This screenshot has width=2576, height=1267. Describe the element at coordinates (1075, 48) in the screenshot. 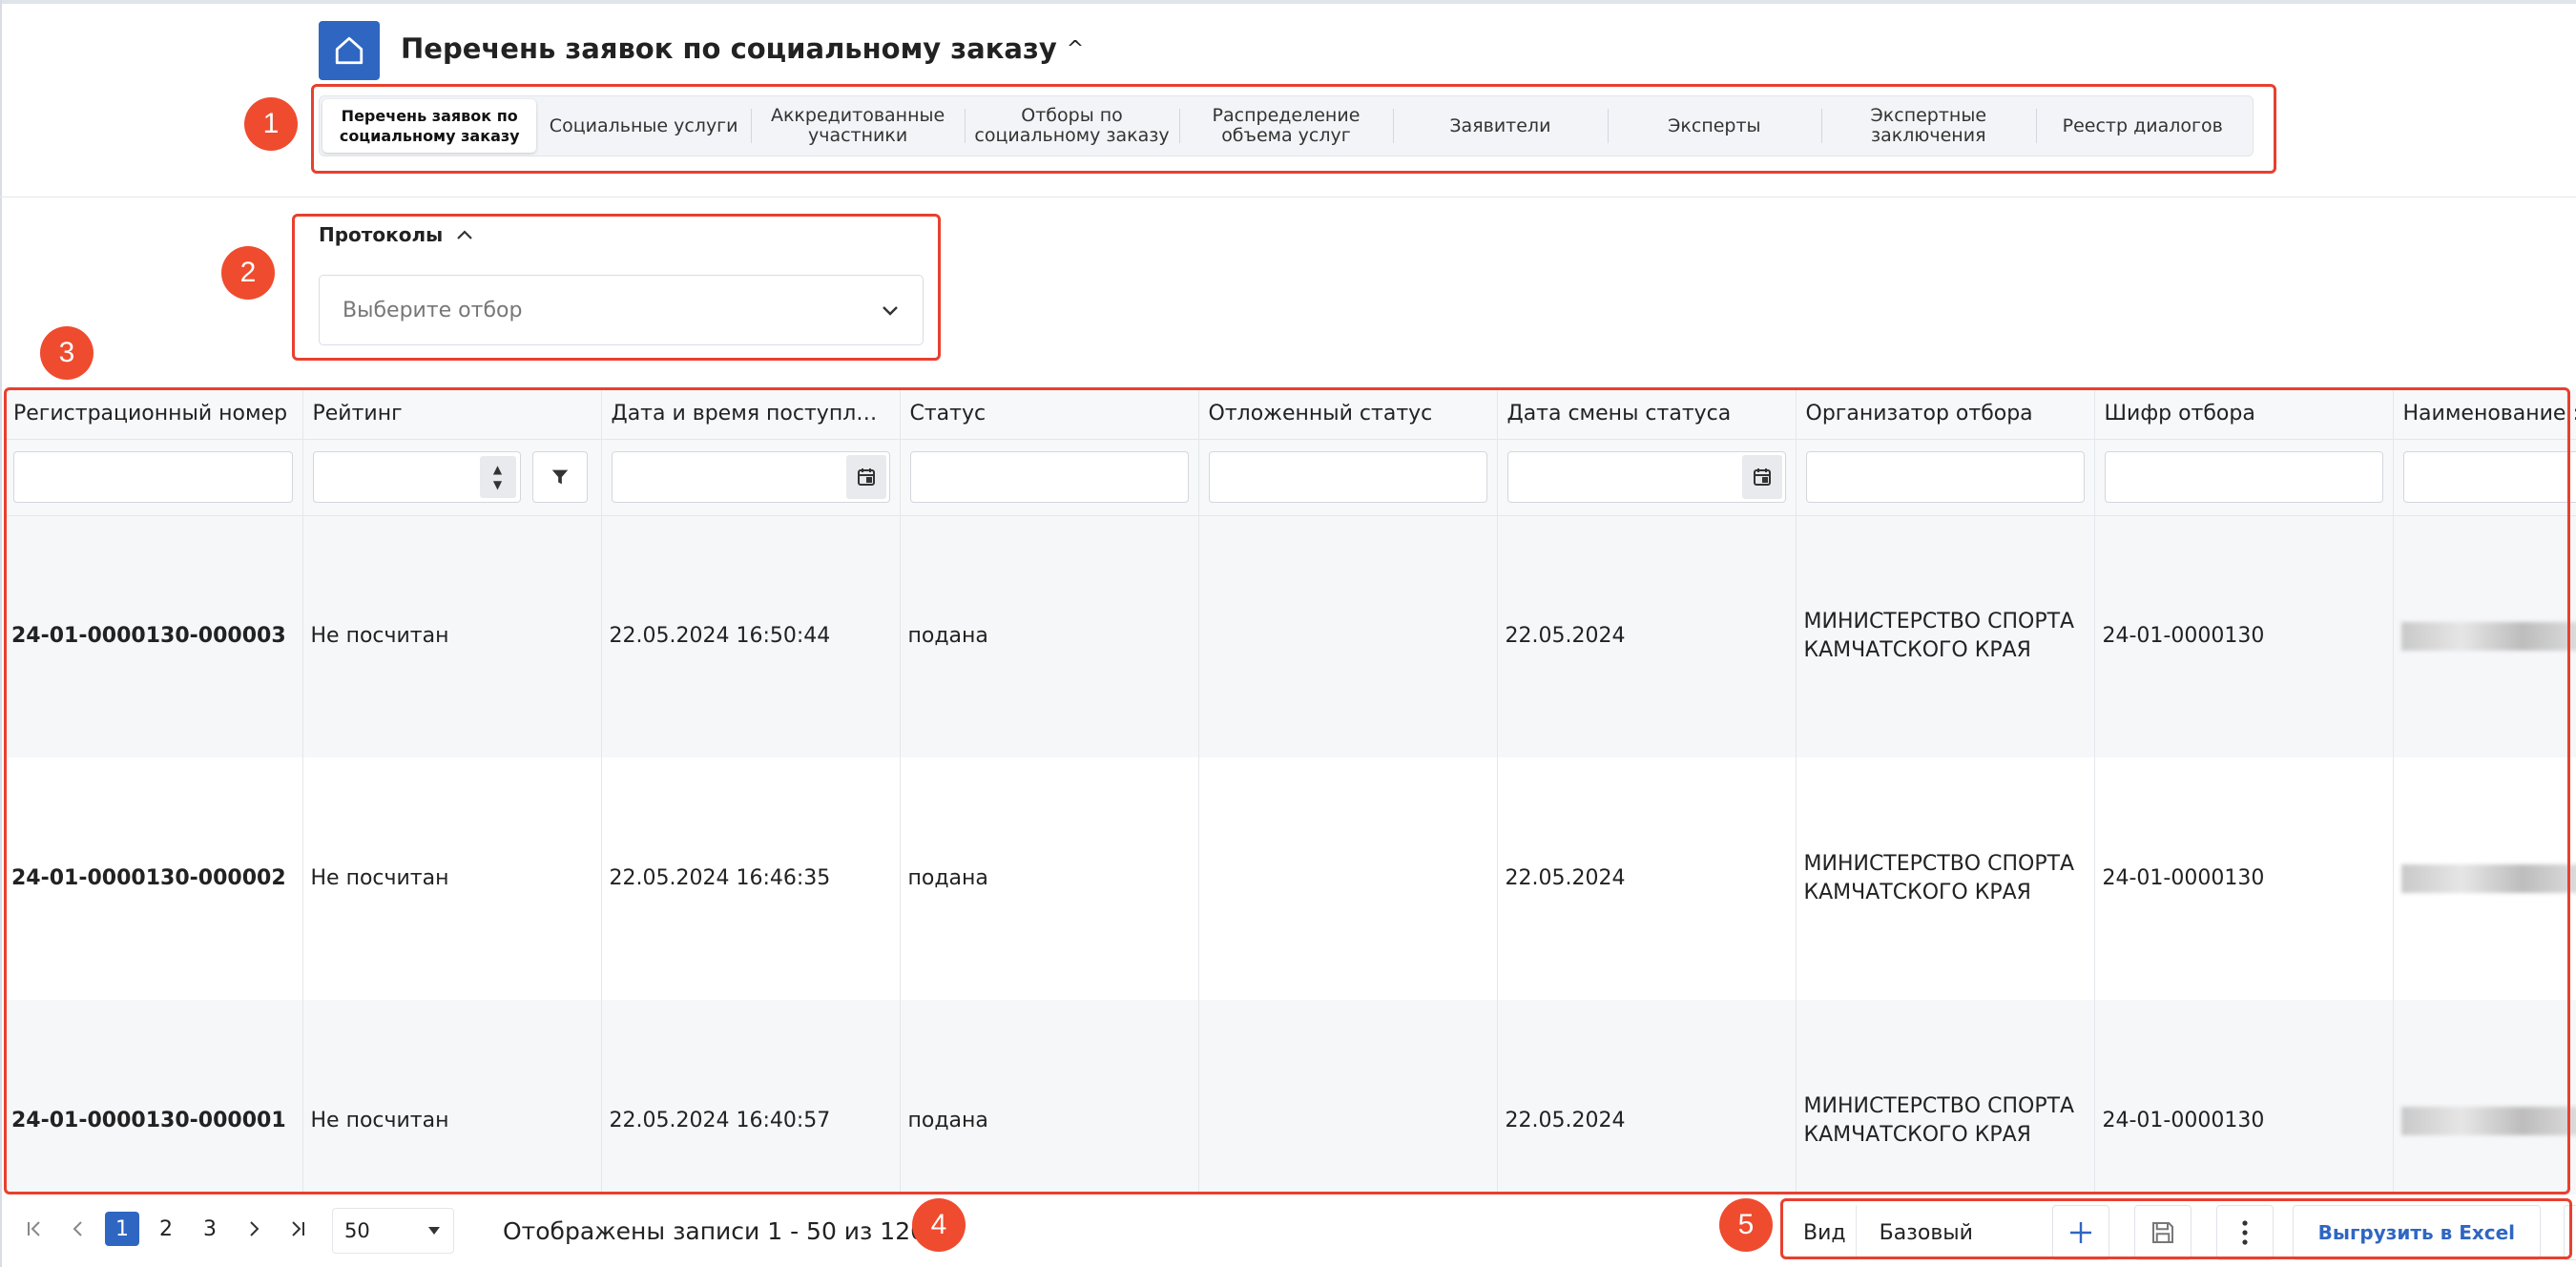

I see `chevron-up-icon: ^` at that location.